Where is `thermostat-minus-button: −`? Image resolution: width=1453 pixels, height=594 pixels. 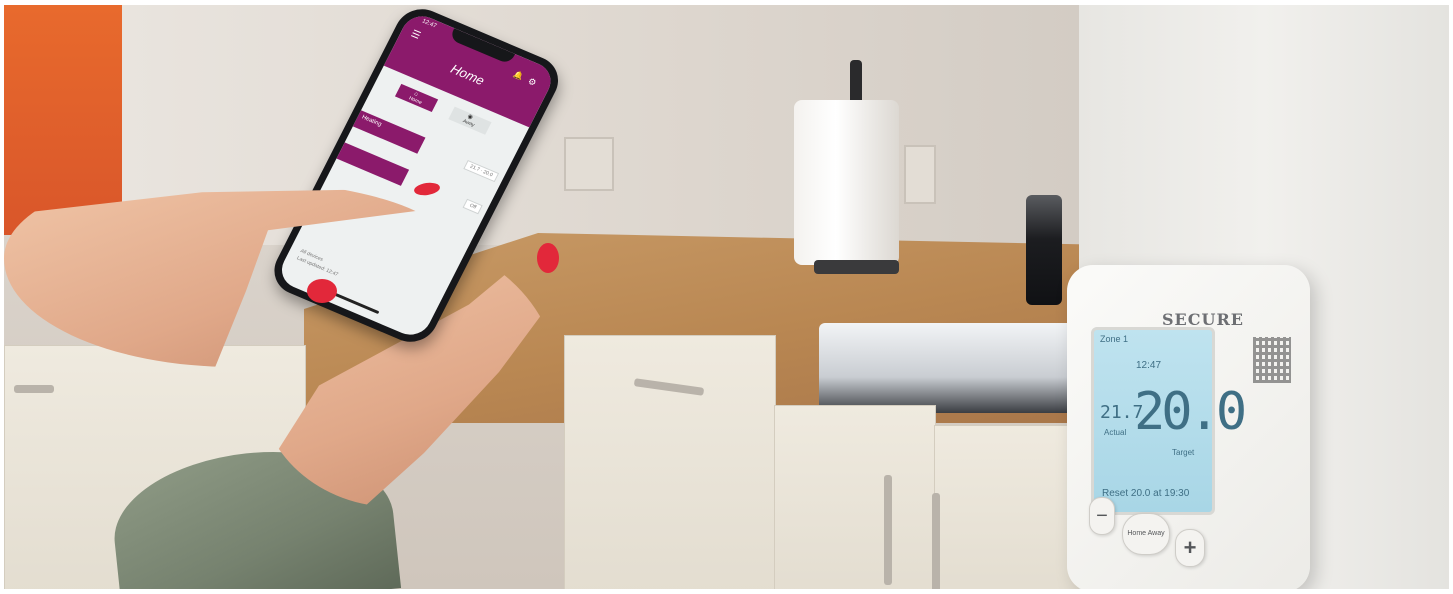
thermostat-minus-button: − is located at coordinates (1102, 516).